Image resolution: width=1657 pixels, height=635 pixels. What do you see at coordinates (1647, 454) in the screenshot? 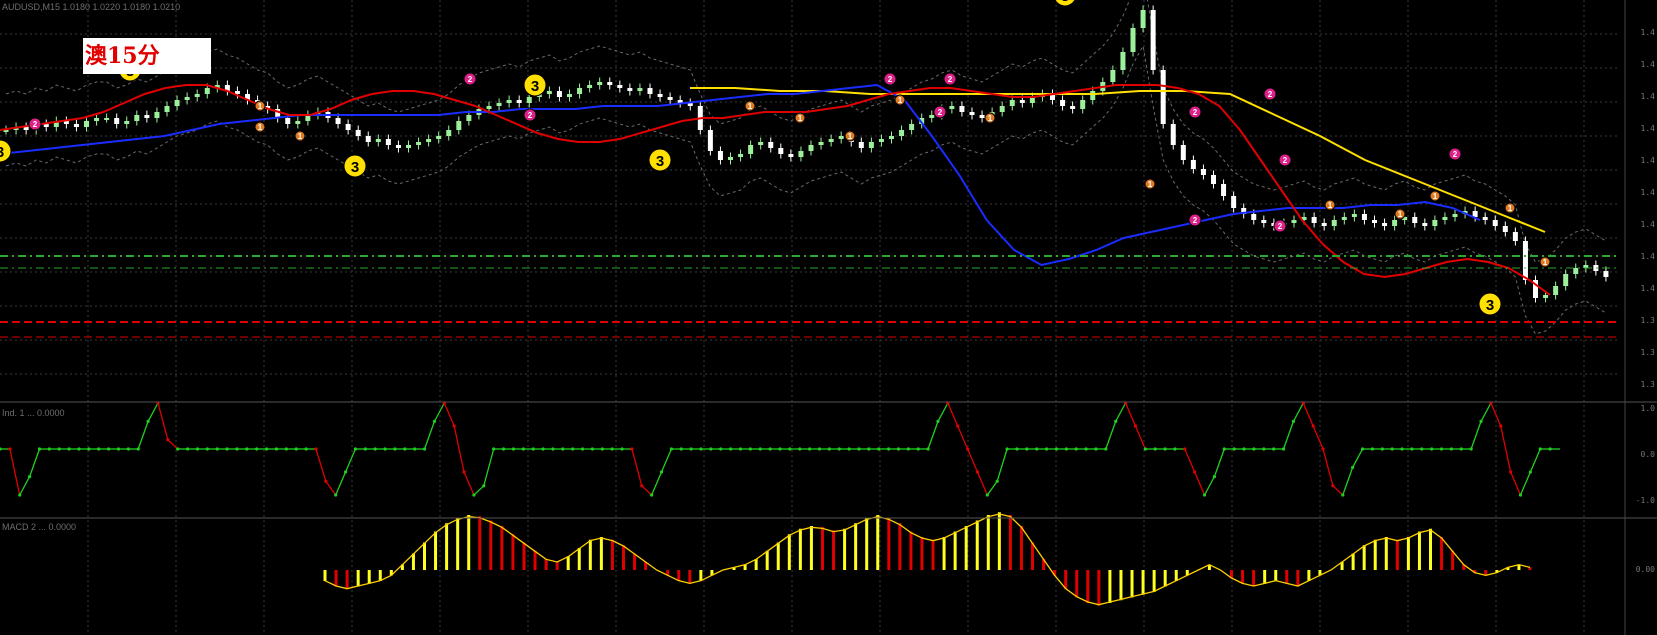
I see `osc-tick-label: 0.0` at bounding box center [1647, 454].